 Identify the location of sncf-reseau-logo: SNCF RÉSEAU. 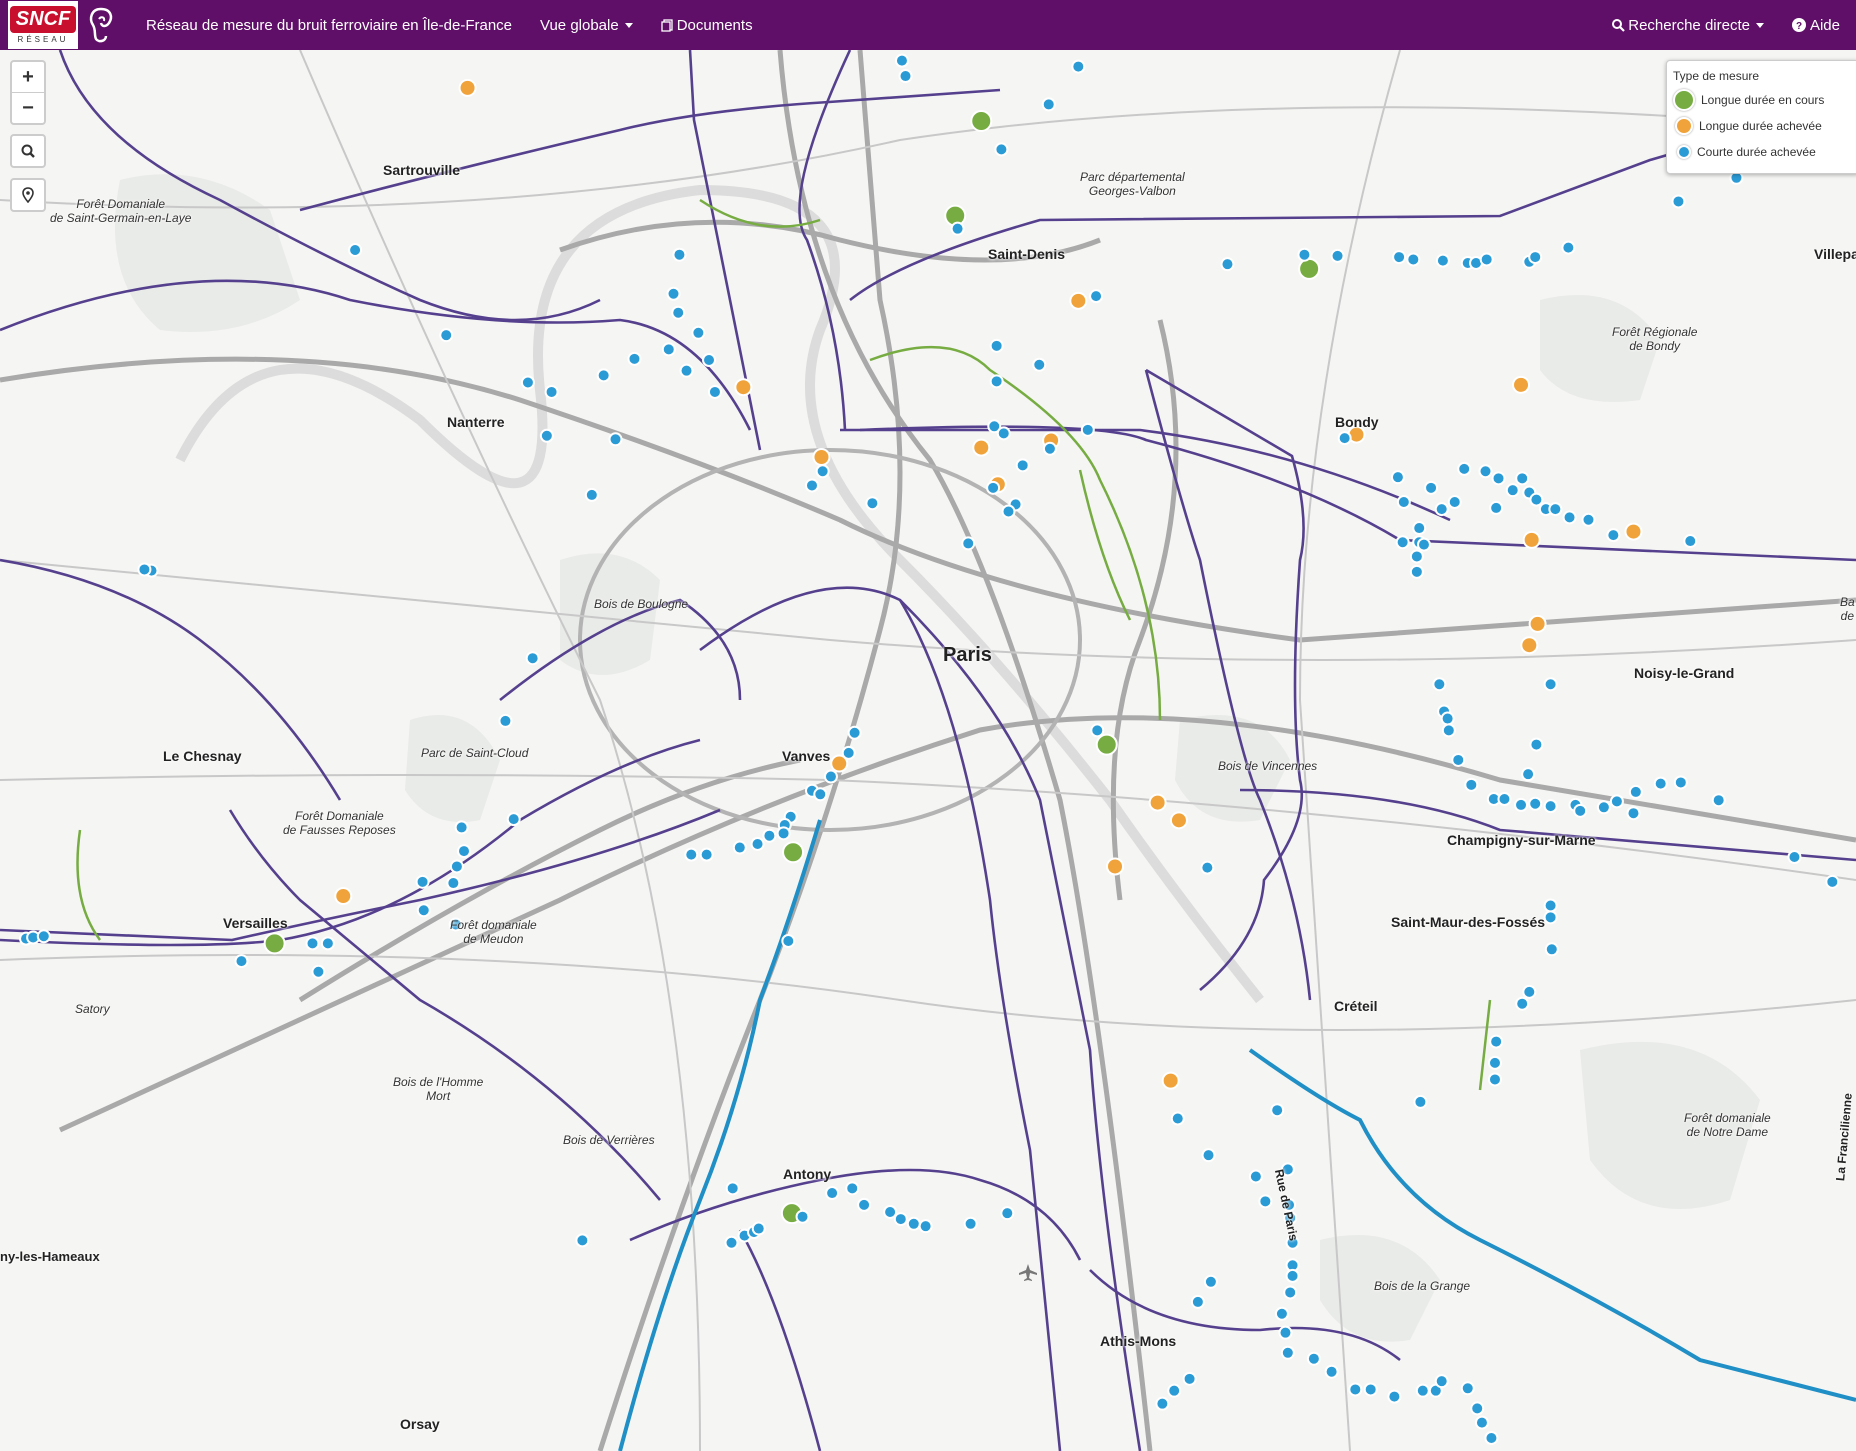
(43, 25).